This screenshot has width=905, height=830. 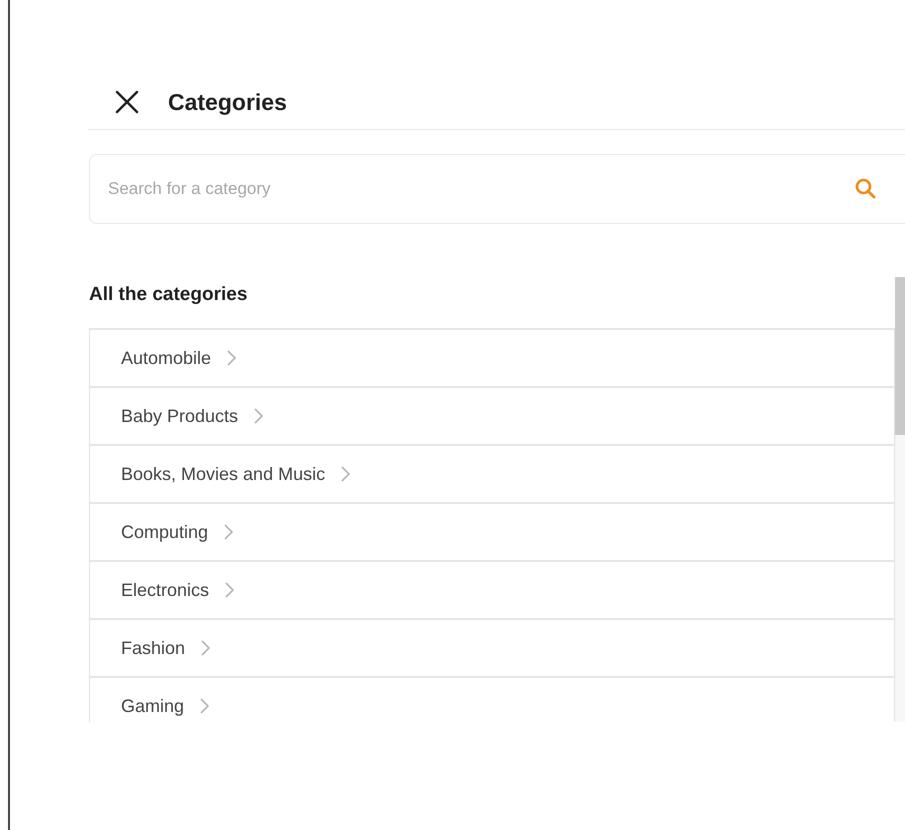 I want to click on scrollbar, so click(x=900, y=499).